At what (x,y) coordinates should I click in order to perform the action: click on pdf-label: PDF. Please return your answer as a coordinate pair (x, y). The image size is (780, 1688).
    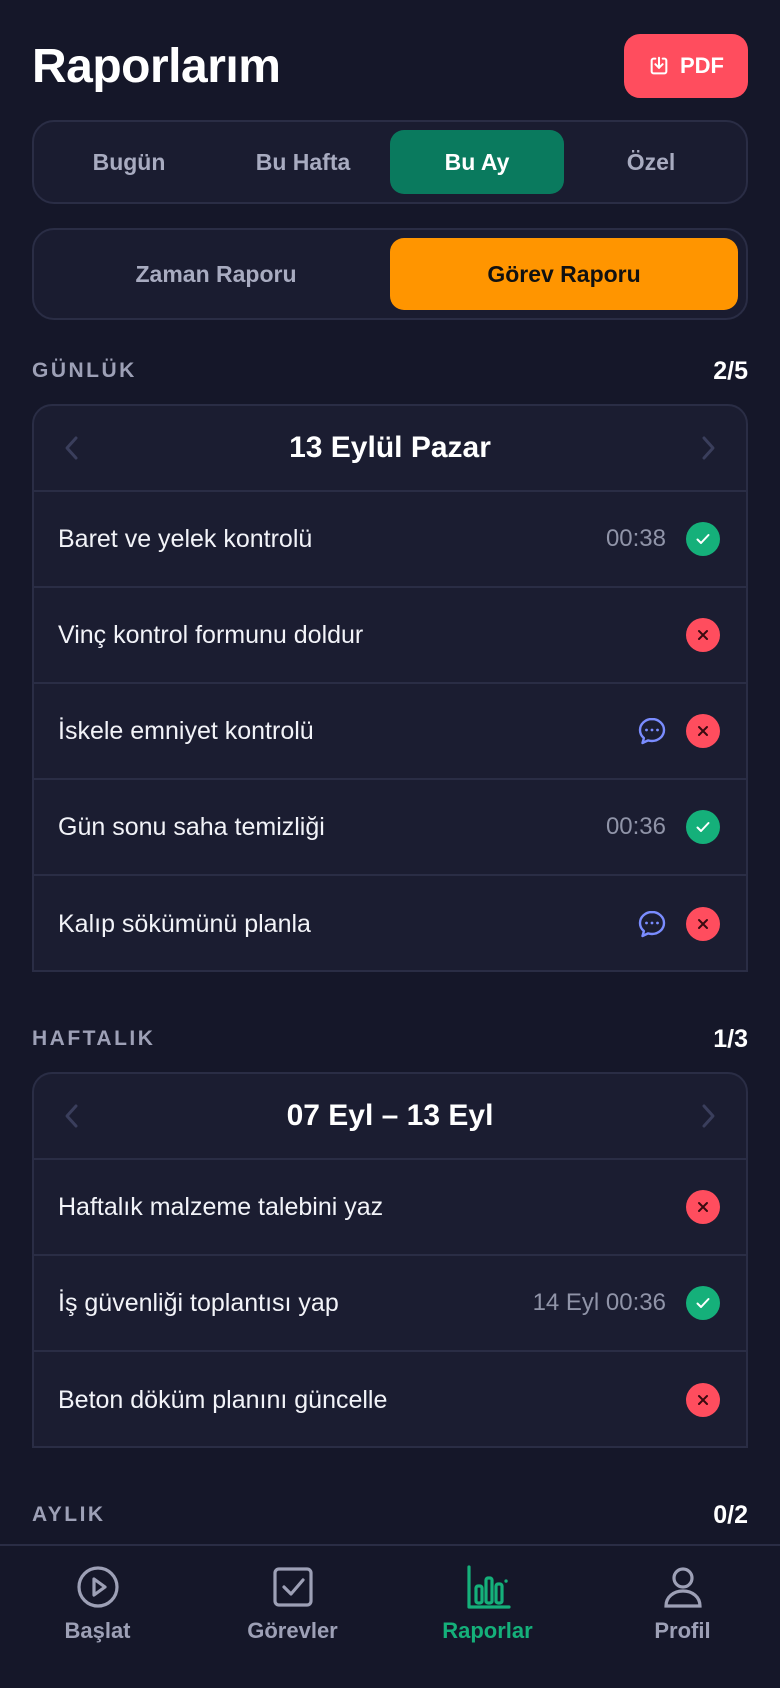
    Looking at the image, I should click on (702, 65).